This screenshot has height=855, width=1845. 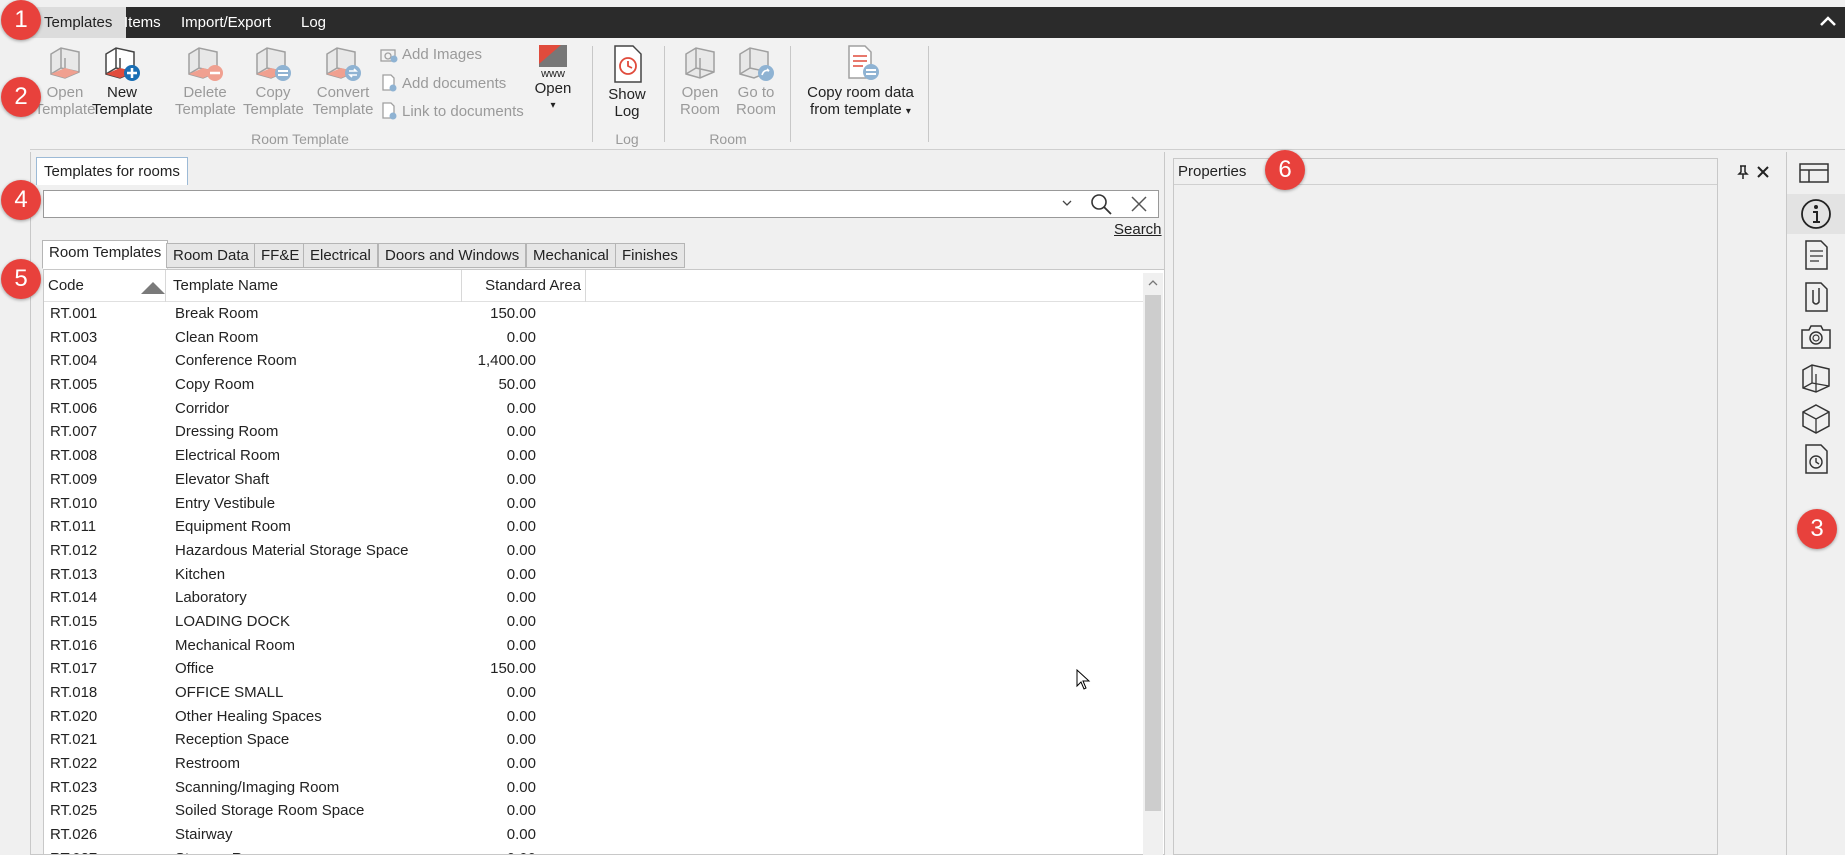 What do you see at coordinates (21, 200) in the screenshot?
I see `callout-badge-4: 4` at bounding box center [21, 200].